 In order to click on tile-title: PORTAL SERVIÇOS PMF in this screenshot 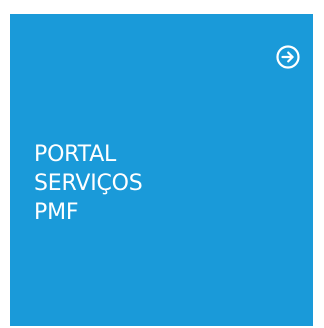, I will do `click(88, 183)`.